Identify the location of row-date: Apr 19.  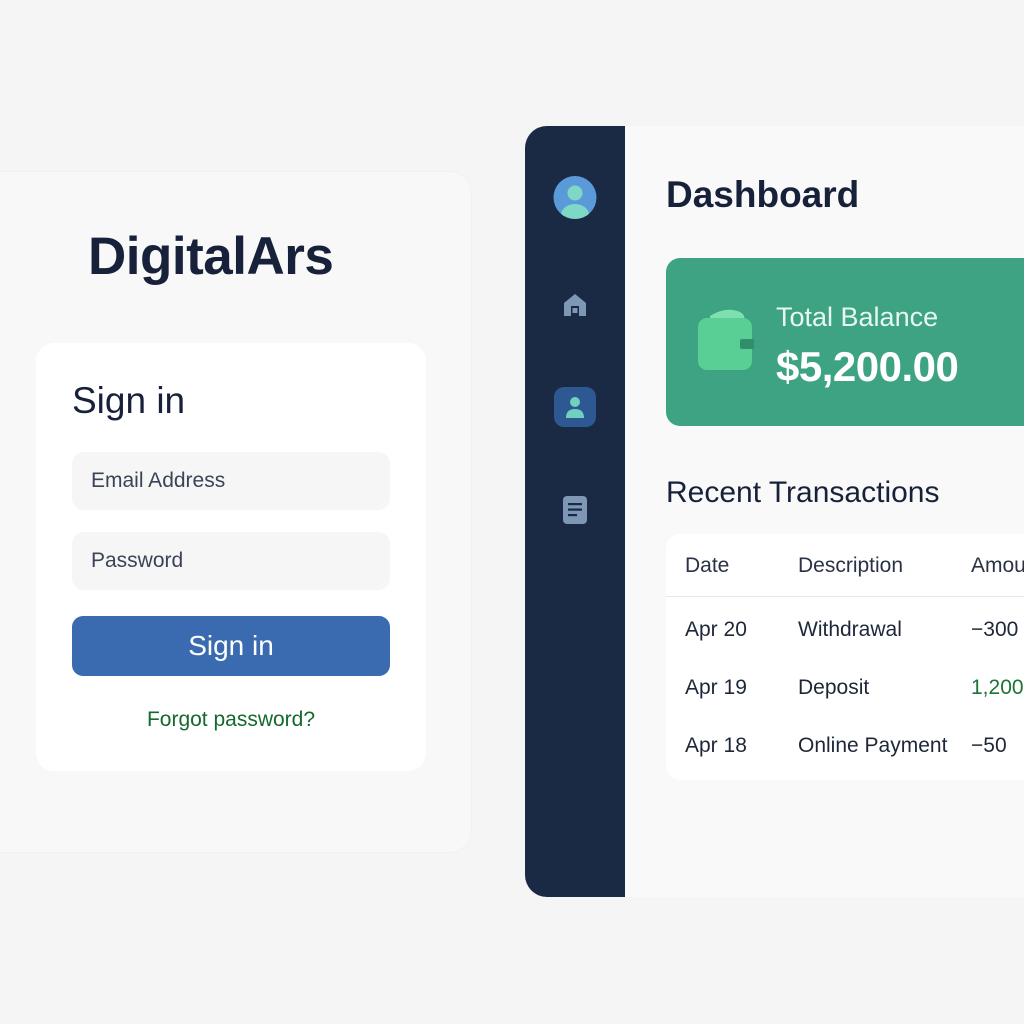
(716, 687).